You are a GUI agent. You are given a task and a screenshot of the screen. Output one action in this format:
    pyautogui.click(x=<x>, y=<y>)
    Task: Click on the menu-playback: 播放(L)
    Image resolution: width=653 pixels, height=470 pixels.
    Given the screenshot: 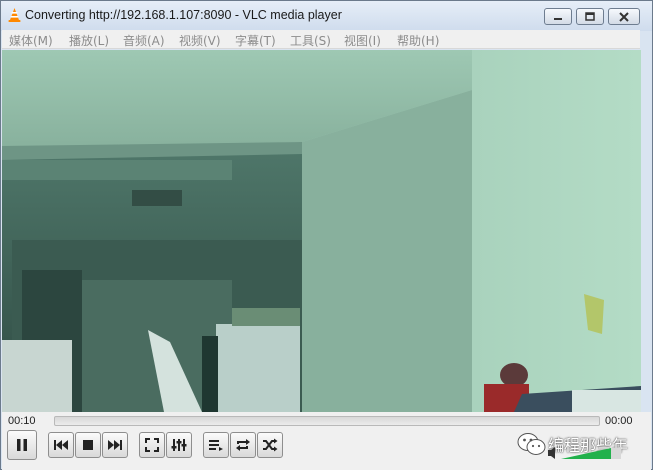 What is the action you would take?
    pyautogui.click(x=89, y=40)
    